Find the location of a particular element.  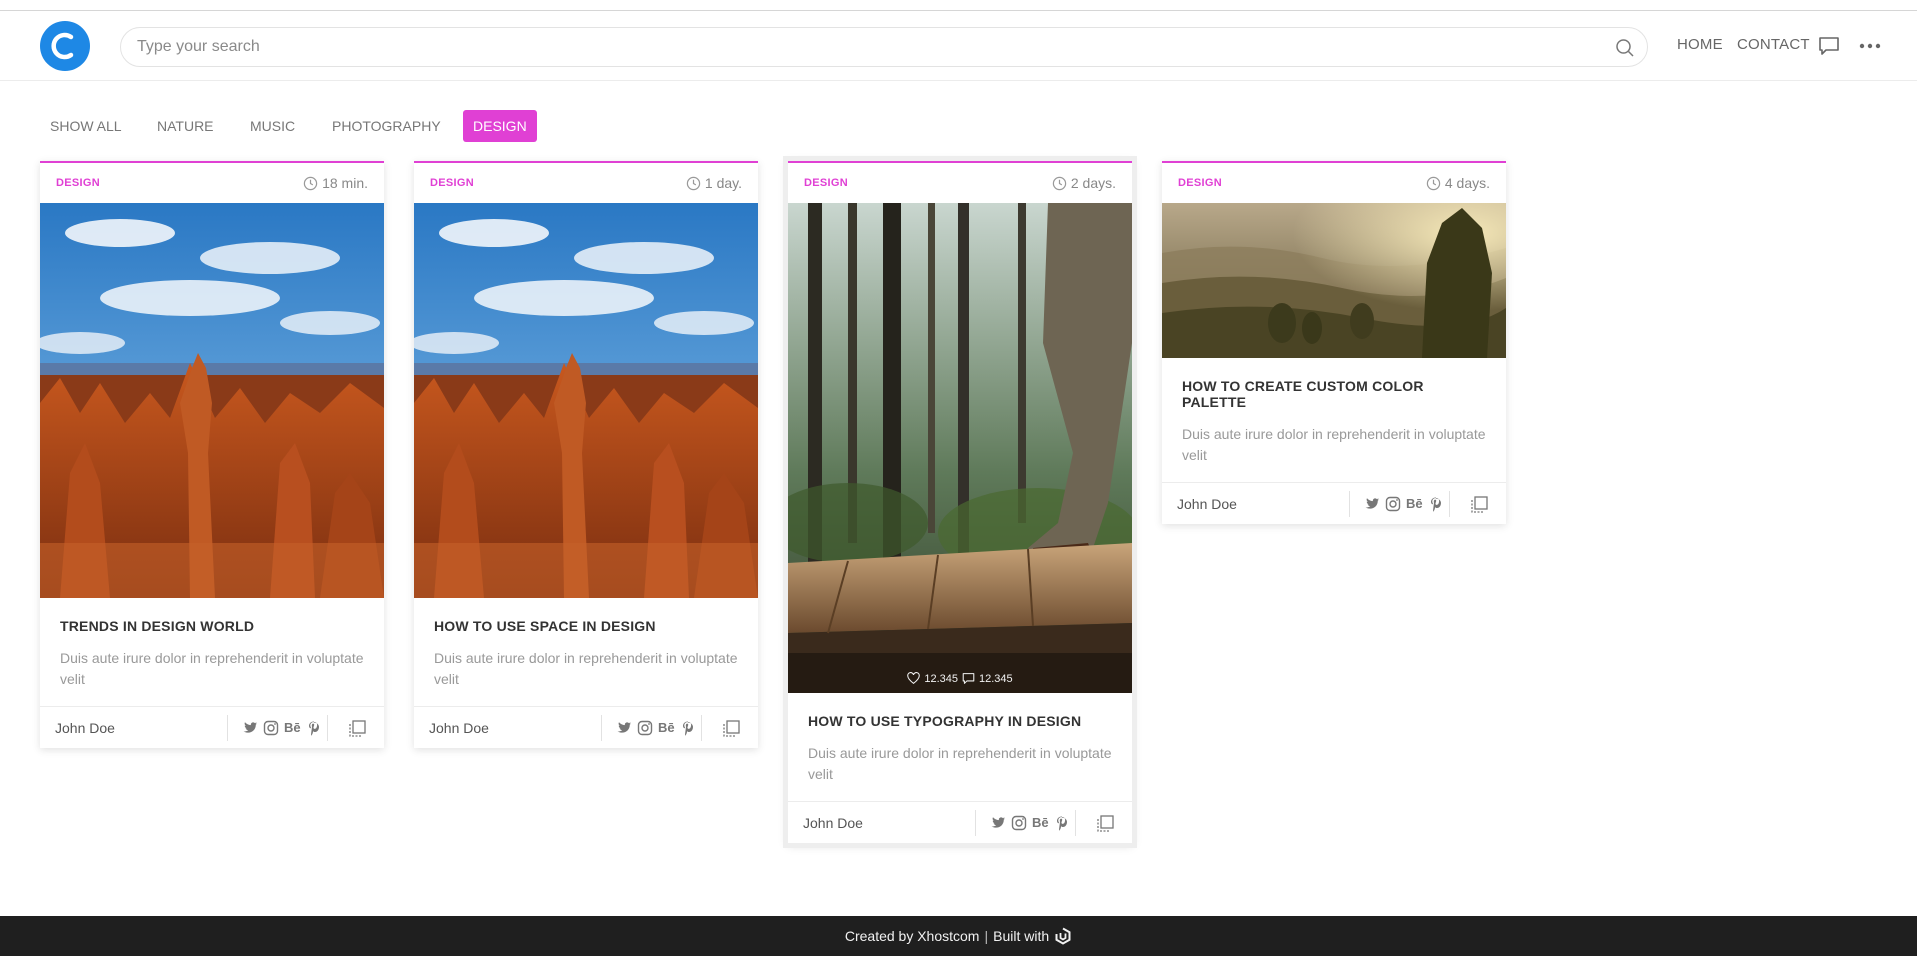

footer-credit: Created by Xhostcom is located at coordinates (912, 936).